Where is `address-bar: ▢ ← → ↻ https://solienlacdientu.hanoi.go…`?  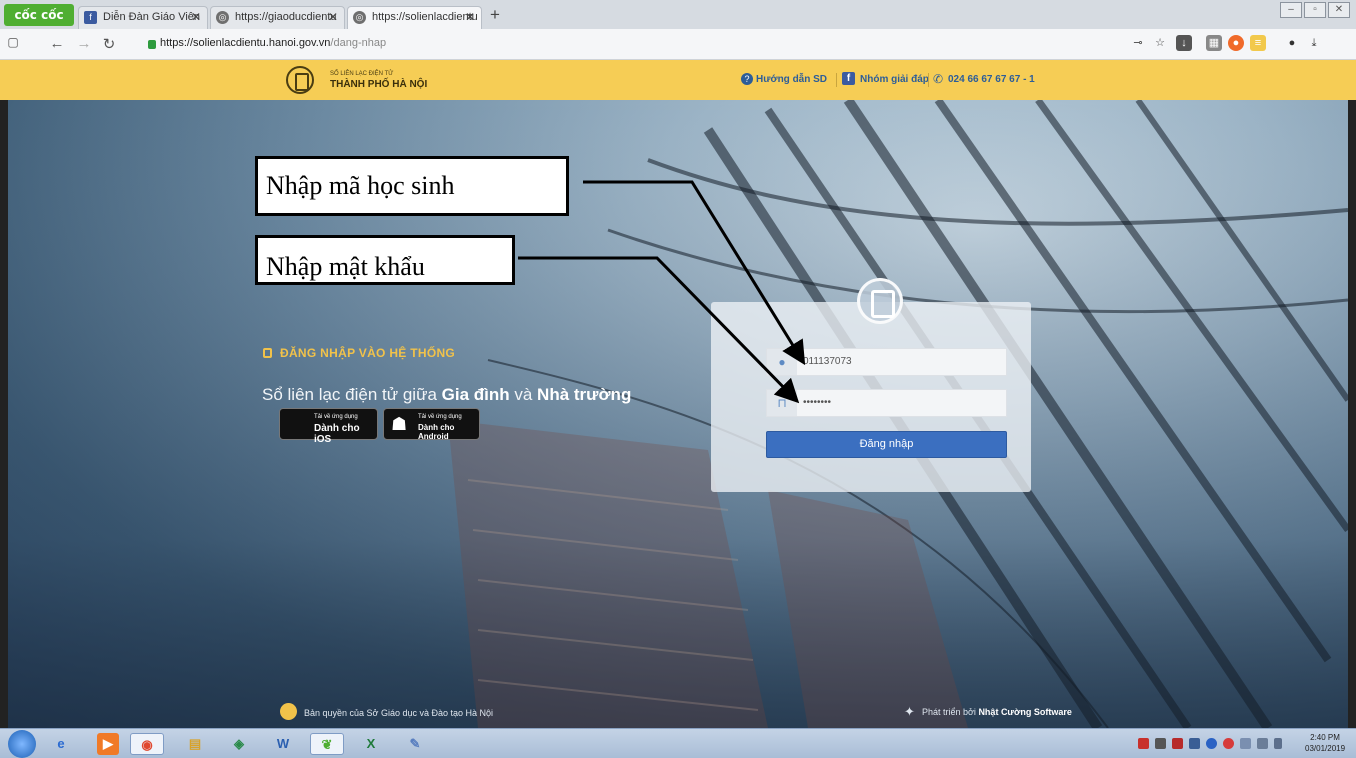 address-bar: ▢ ← → ↻ https://solienlacdientu.hanoi.go… is located at coordinates (678, 44).